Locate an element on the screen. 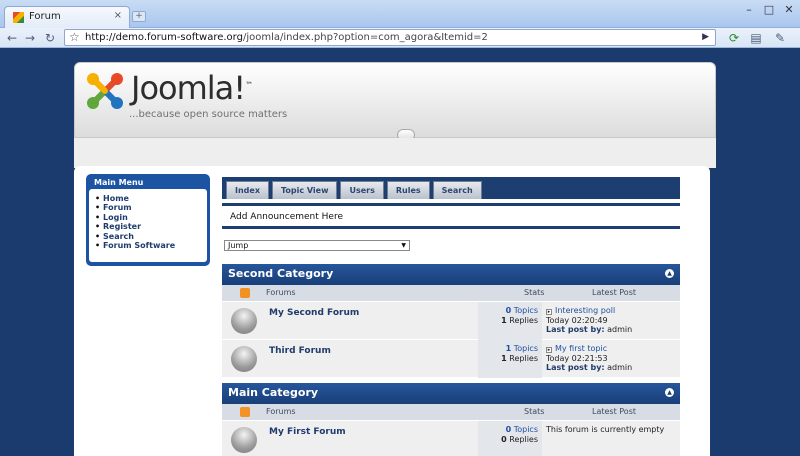 The height and width of the screenshot is (456, 800). category-header-second: Second Category ▲ is located at coordinates (451, 274).